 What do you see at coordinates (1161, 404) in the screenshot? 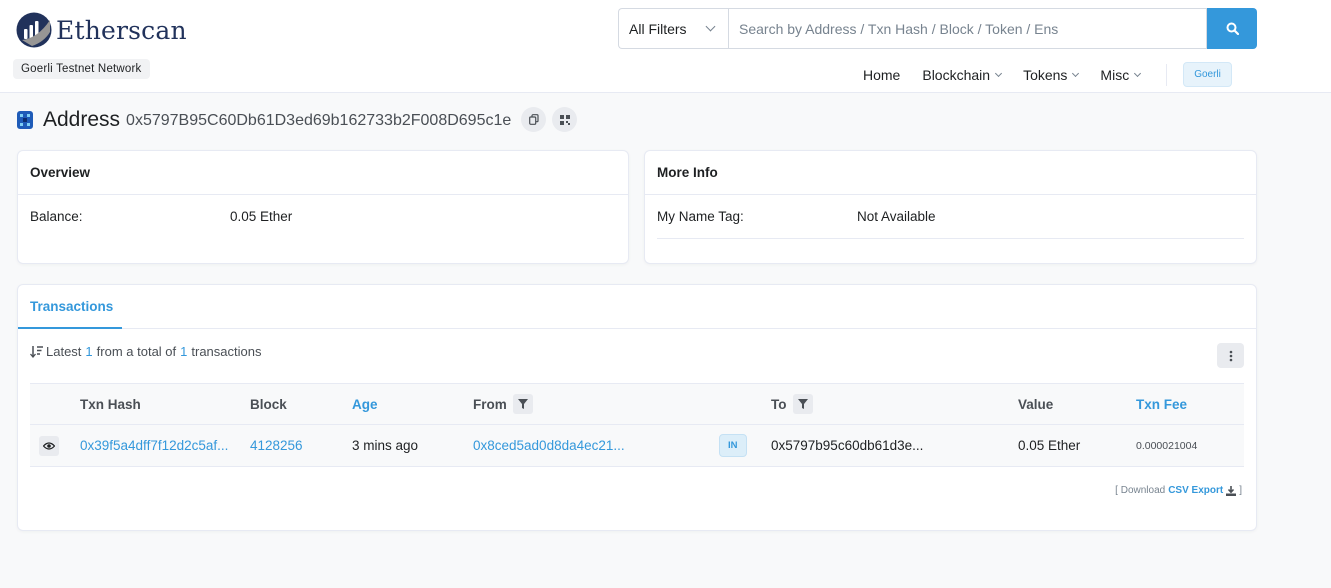
I see `col-txn-fee: Txn Fee` at bounding box center [1161, 404].